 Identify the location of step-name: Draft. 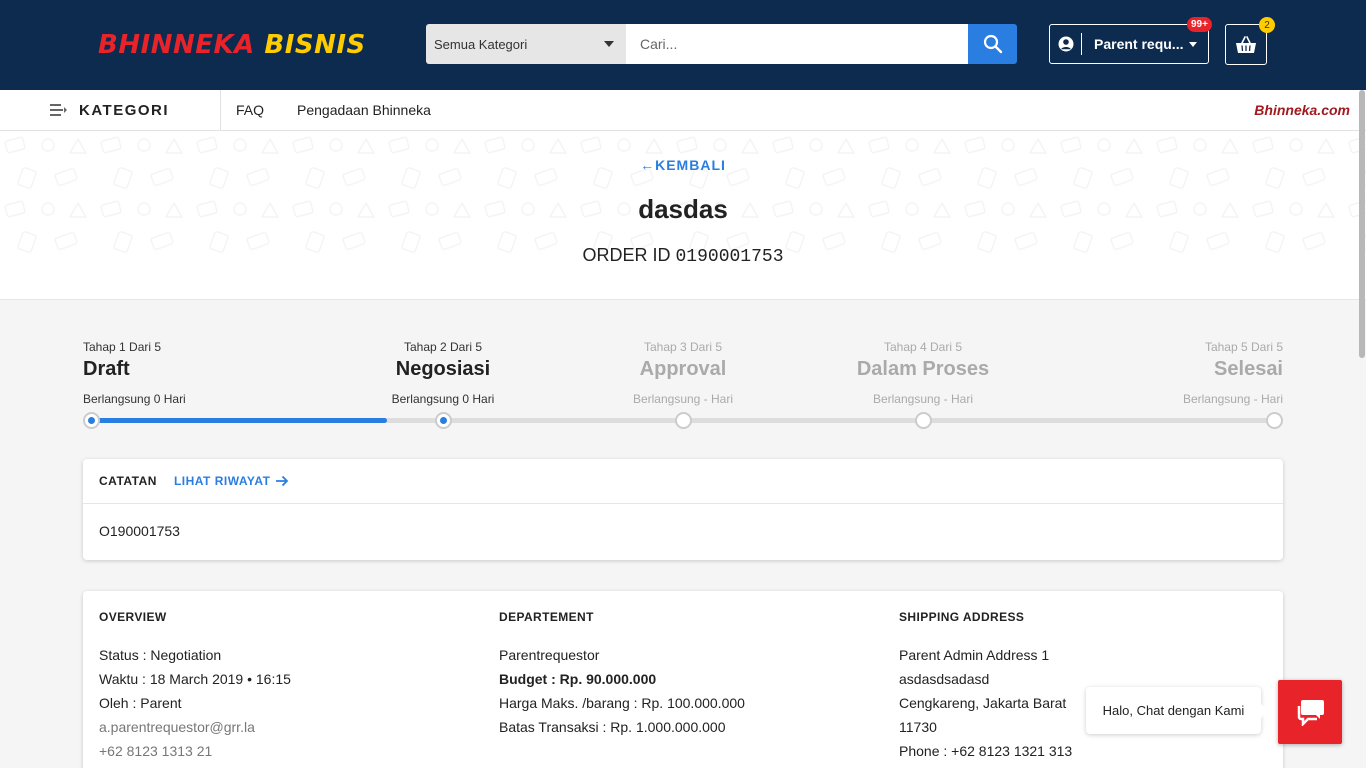
(106, 369).